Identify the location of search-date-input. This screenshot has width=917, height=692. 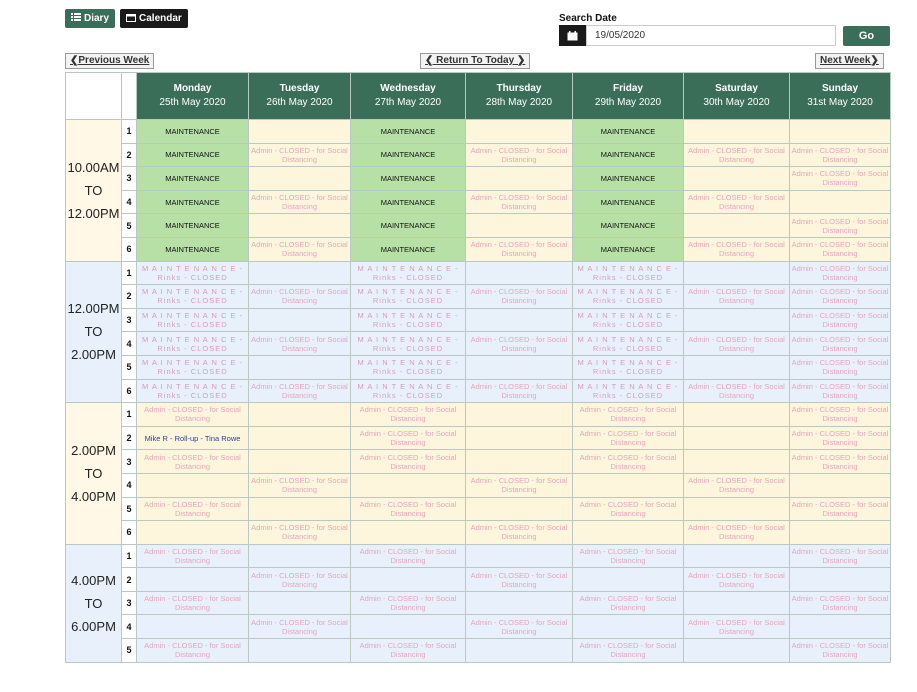
(711, 35).